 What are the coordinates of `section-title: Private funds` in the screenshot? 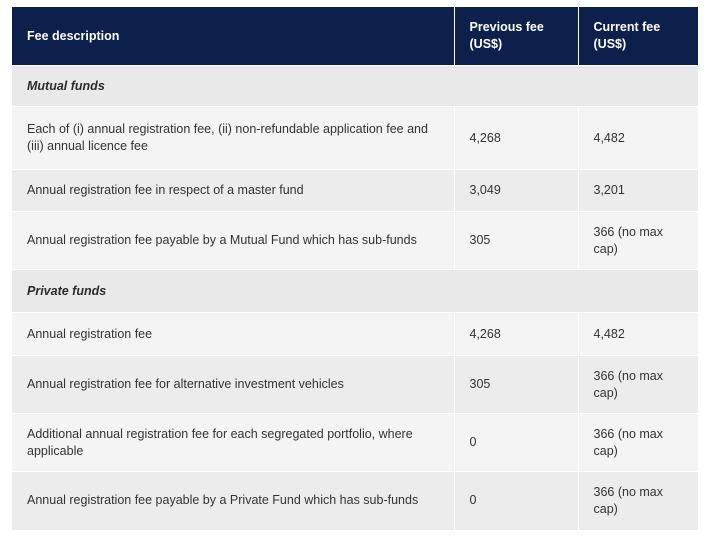 It's located at (355, 291).